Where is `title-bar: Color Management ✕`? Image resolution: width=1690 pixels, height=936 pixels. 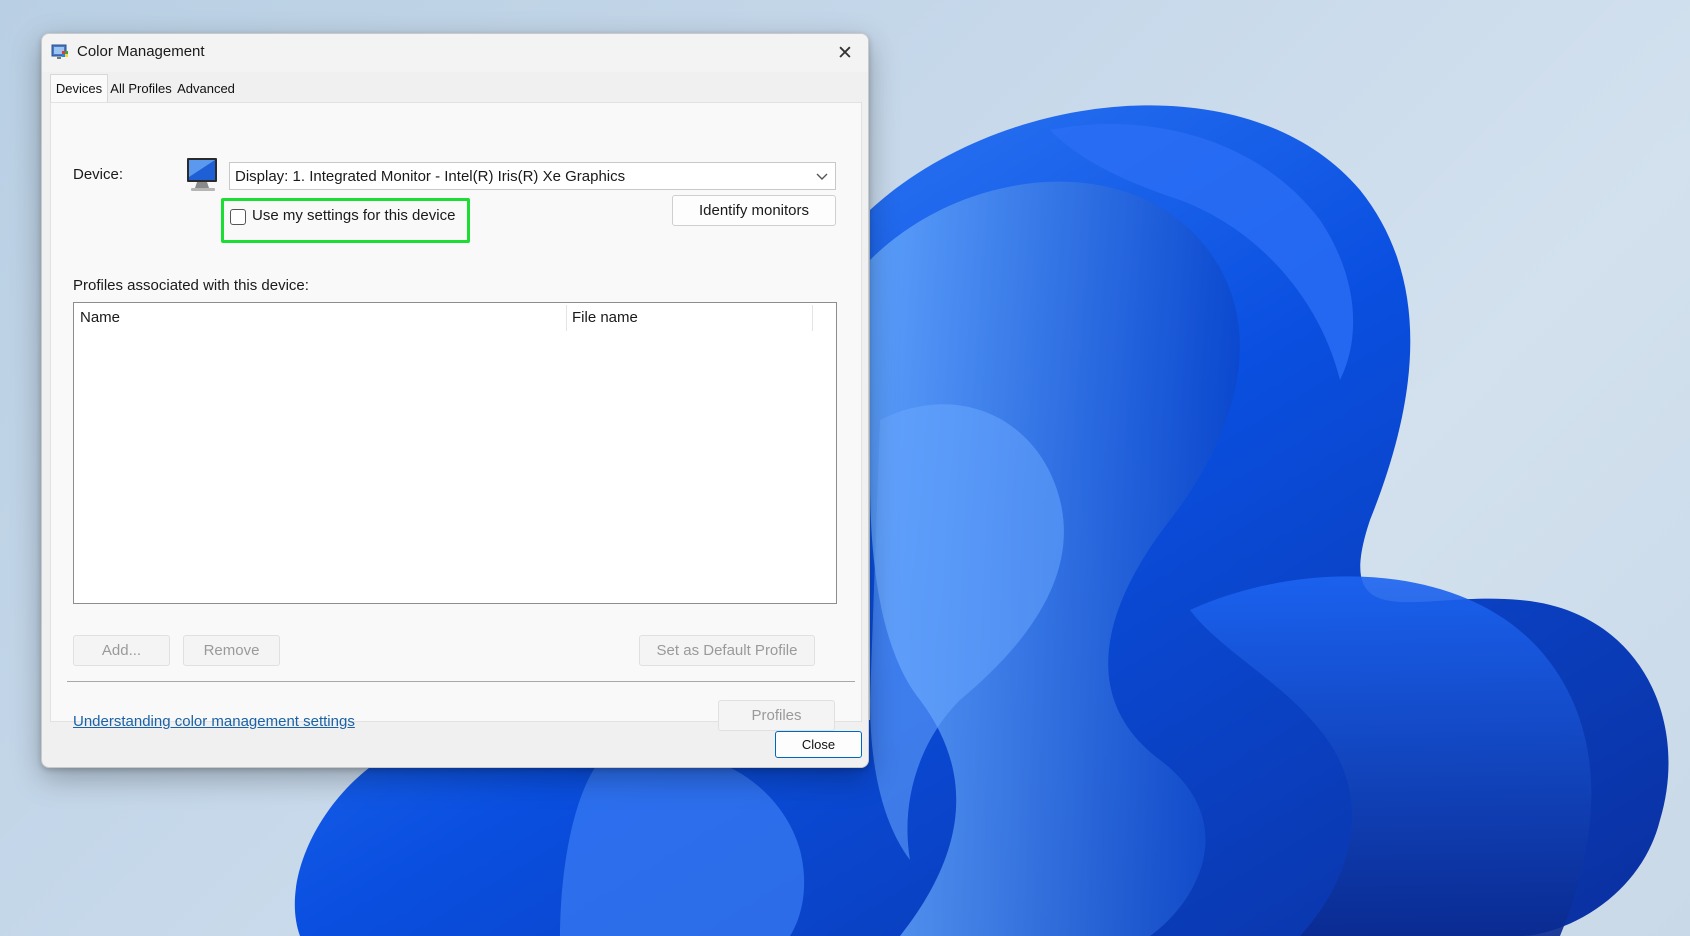
title-bar: Color Management ✕ is located at coordinates (455, 53).